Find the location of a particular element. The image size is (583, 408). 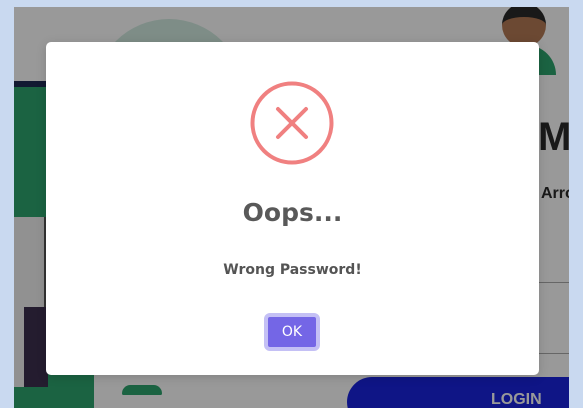

window-border-top is located at coordinates (291, 3).